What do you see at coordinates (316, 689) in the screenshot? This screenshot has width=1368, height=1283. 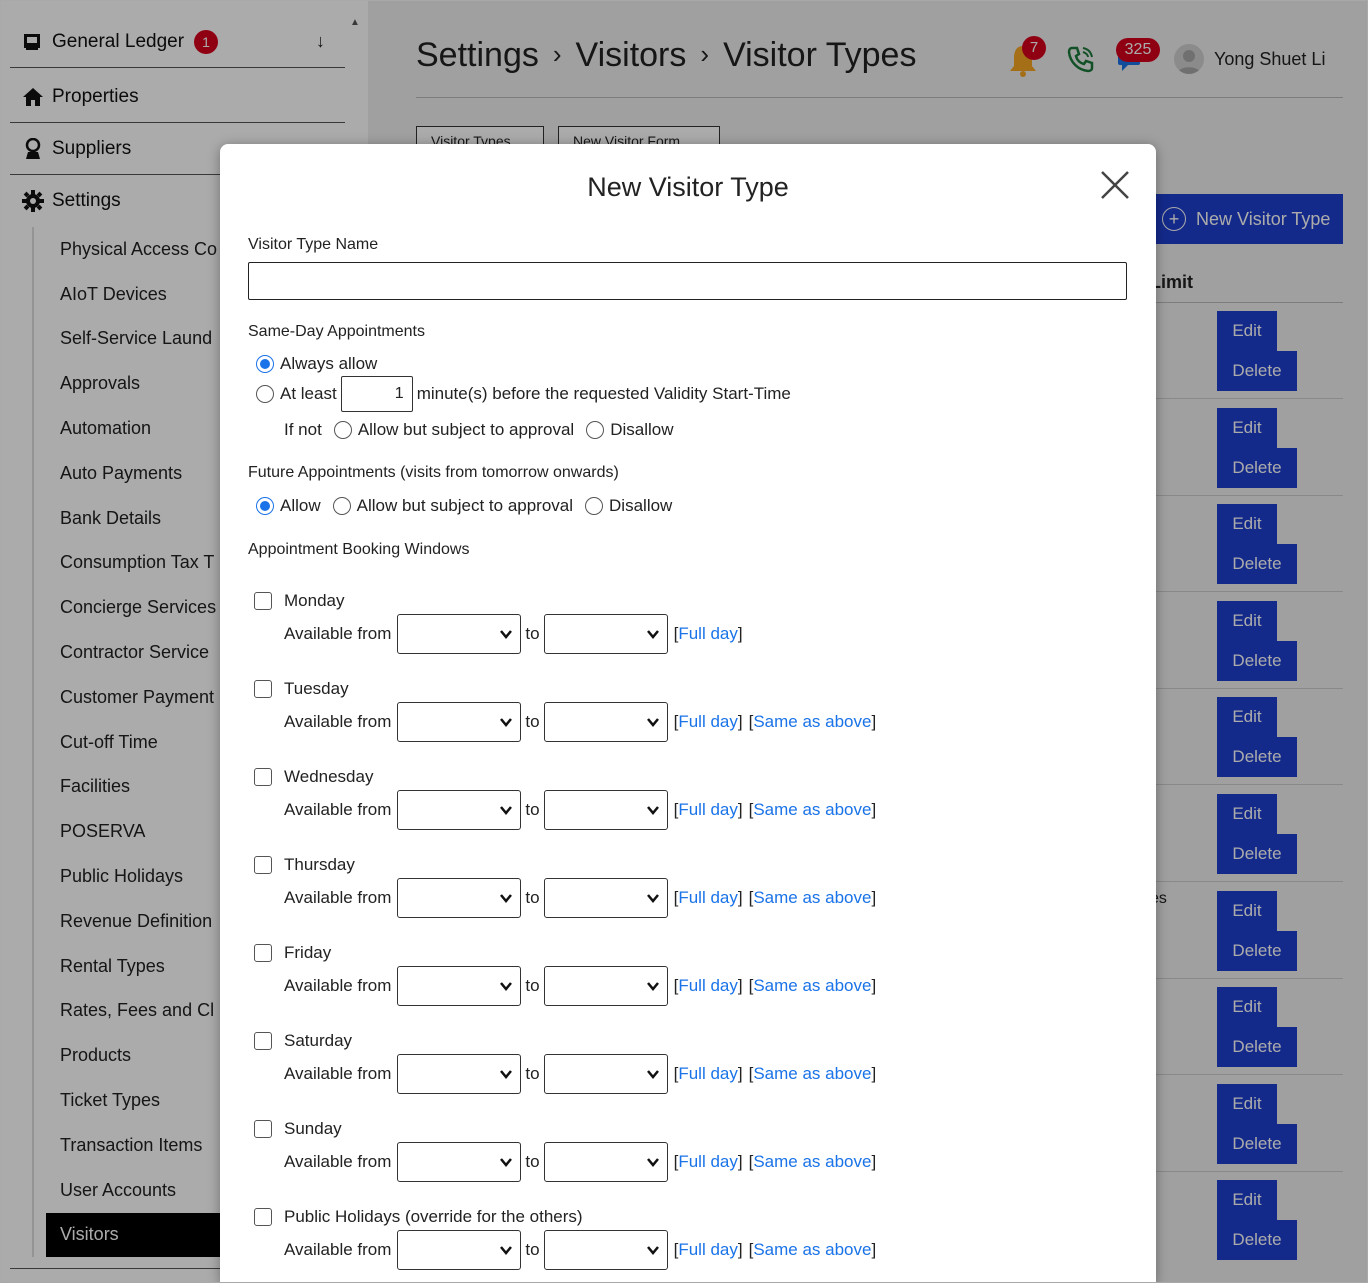 I see `day-label-tuesday: Tuesday` at bounding box center [316, 689].